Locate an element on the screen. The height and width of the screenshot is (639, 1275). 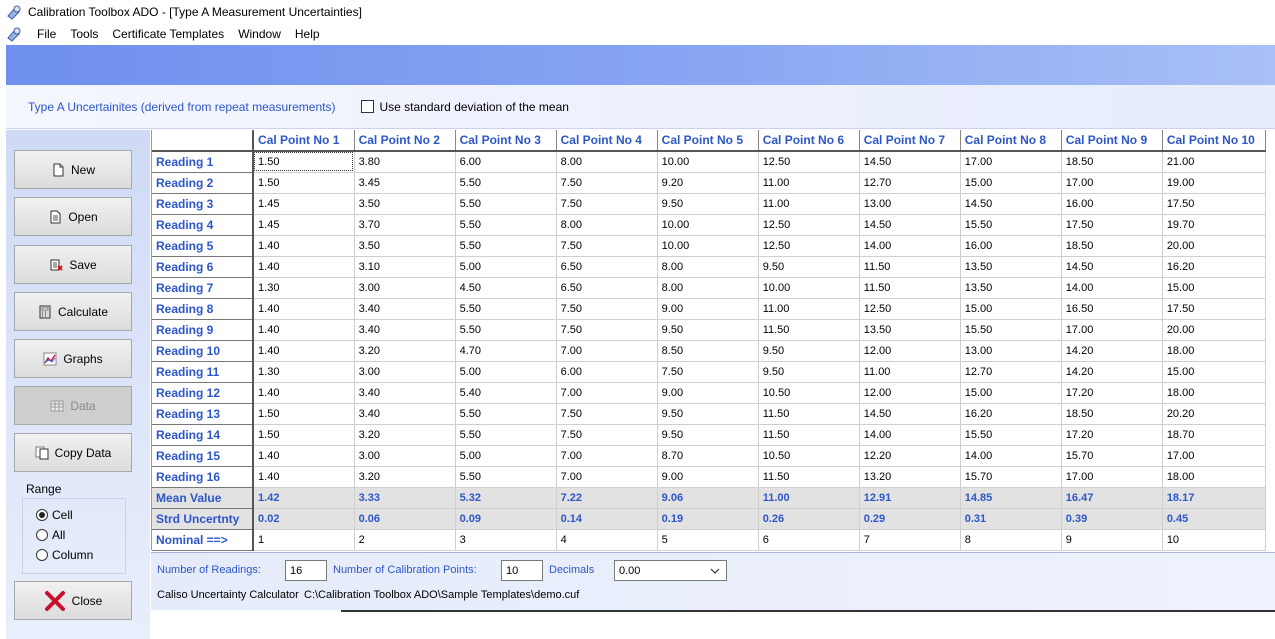
grid-cell: 4 is located at coordinates (607, 540).